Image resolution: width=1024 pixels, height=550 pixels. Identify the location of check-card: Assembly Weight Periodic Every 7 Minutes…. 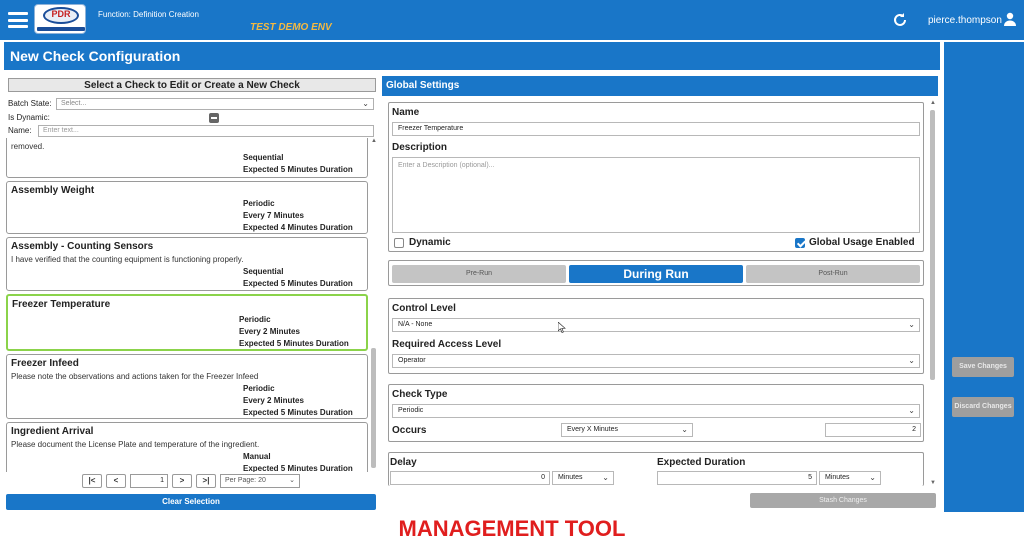
(187, 207).